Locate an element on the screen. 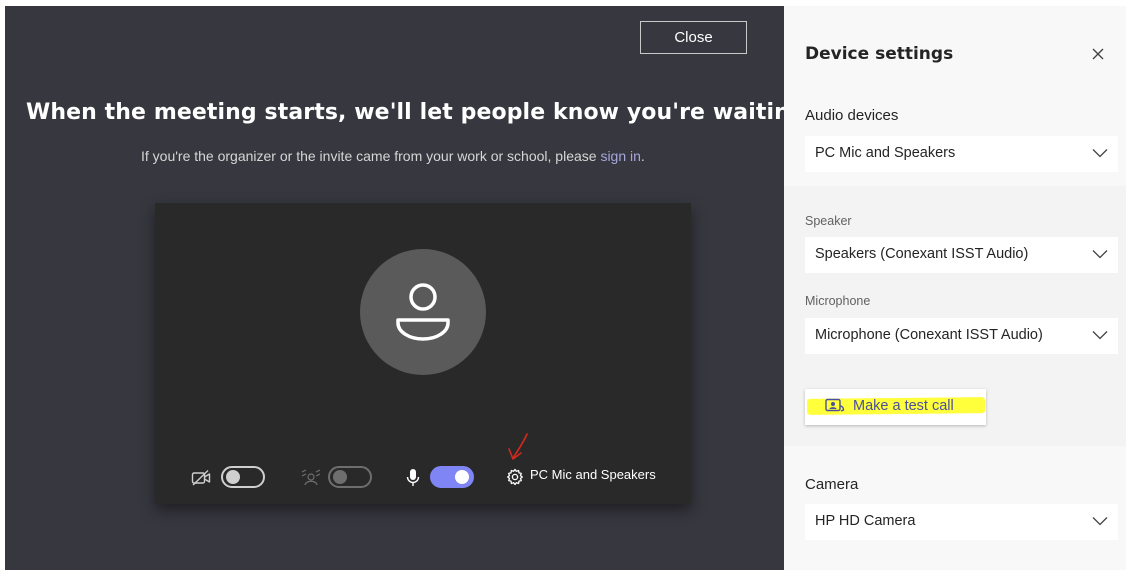  close-button: Close is located at coordinates (693, 37).